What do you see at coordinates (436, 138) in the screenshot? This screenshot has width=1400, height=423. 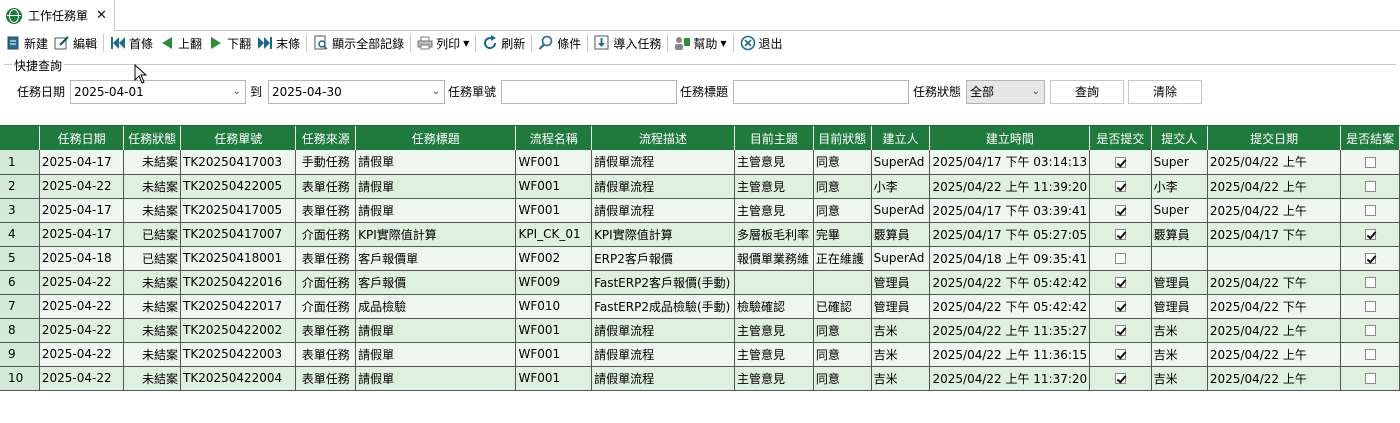 I see `column-header: 任務標題` at bounding box center [436, 138].